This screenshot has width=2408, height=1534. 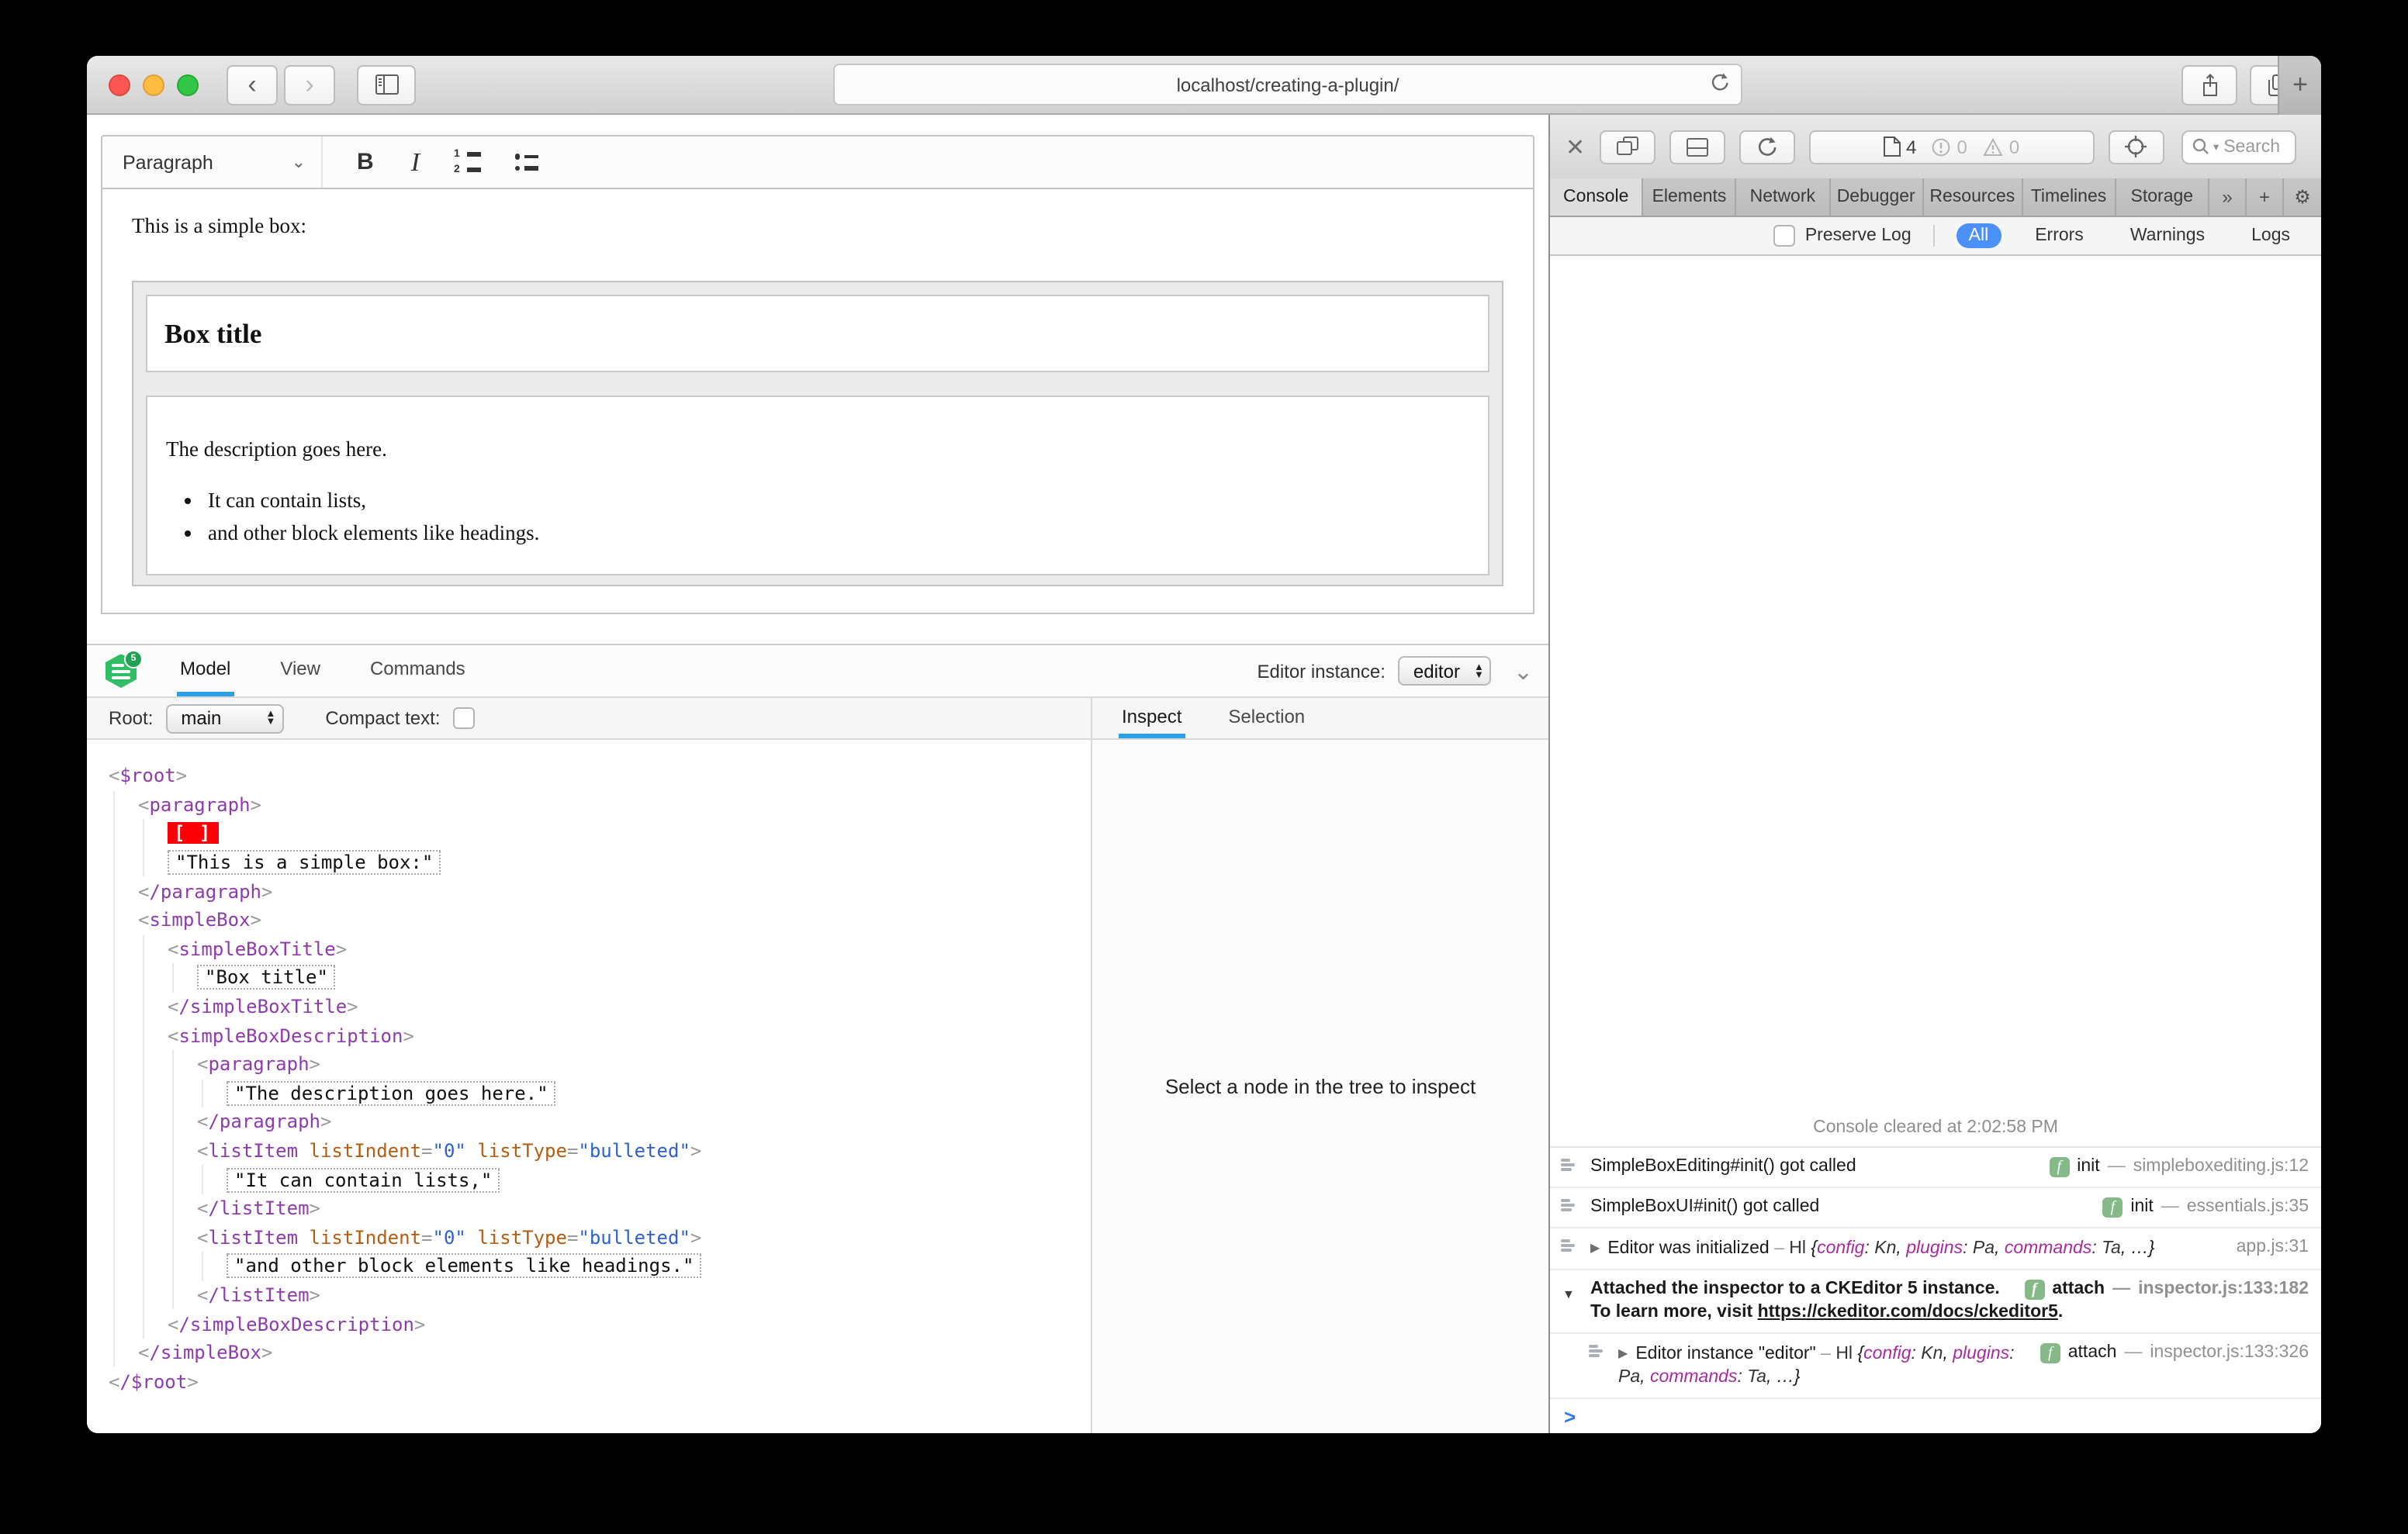 What do you see at coordinates (2270, 235) in the screenshot?
I see `filter-logs: Logs` at bounding box center [2270, 235].